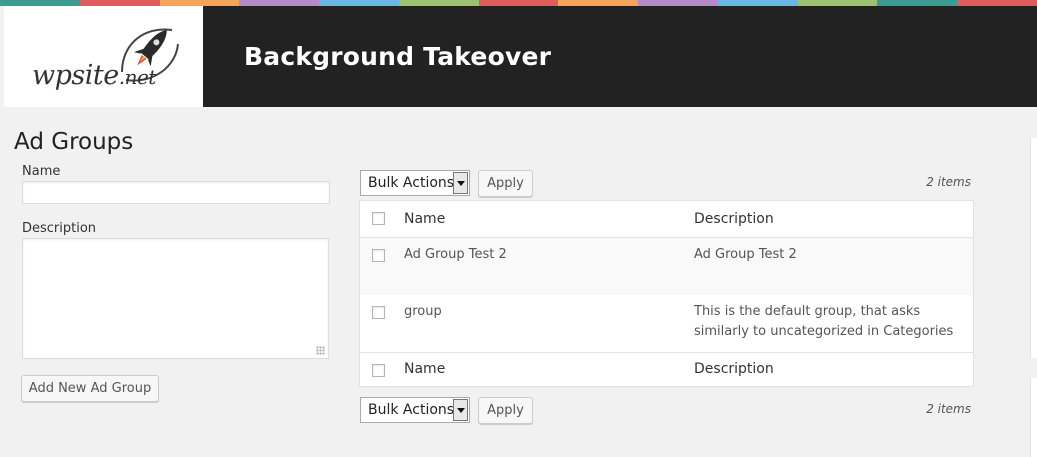 The image size is (1037, 457). Describe the element at coordinates (103, 56) in the screenshot. I see `logo: wpsite.net` at that location.